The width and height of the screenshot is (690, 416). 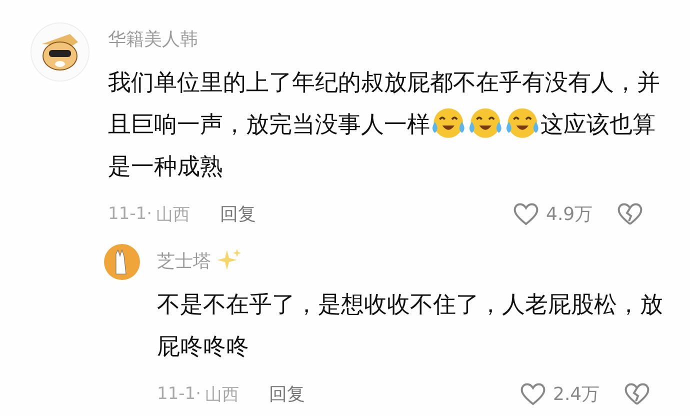 What do you see at coordinates (60, 52) in the screenshot?
I see `avatar` at bounding box center [60, 52].